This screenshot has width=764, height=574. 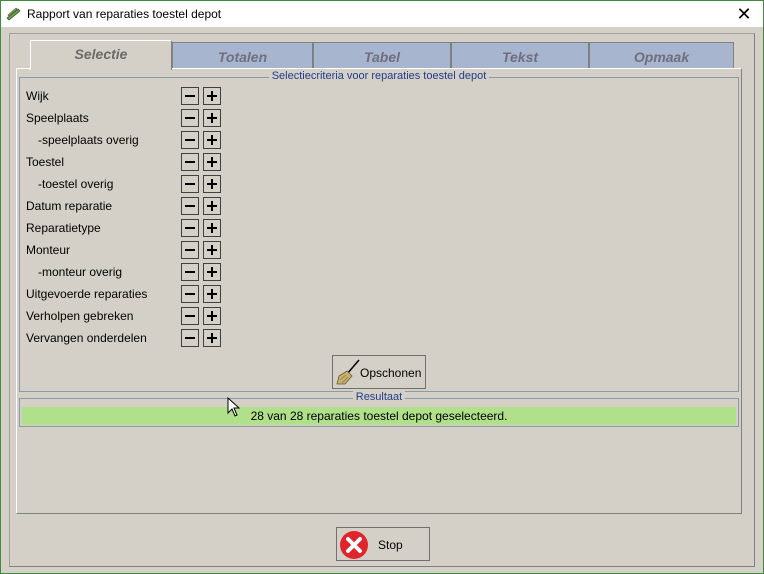 I want to click on tab-totalen: Totalen, so click(x=242, y=55).